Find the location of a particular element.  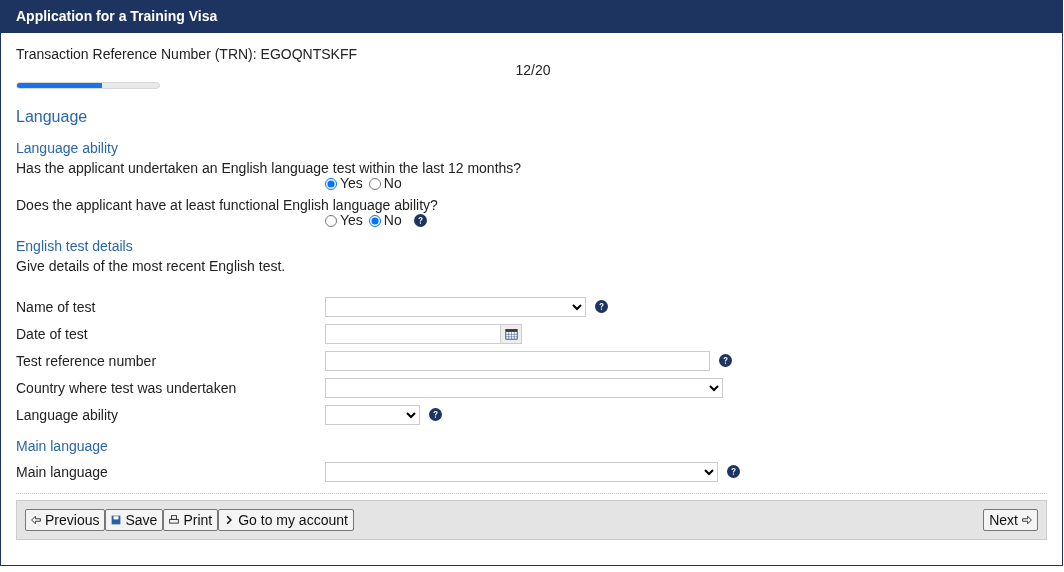

subsection-heading: Language ability is located at coordinates (67, 148).